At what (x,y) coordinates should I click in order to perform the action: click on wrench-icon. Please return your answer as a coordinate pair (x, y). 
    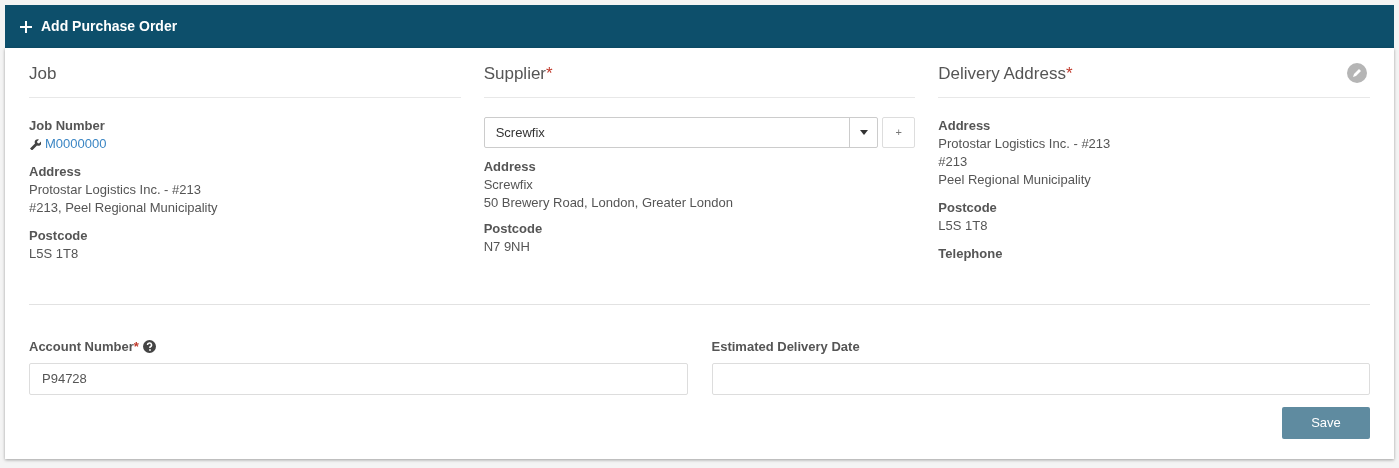
    Looking at the image, I should click on (35, 144).